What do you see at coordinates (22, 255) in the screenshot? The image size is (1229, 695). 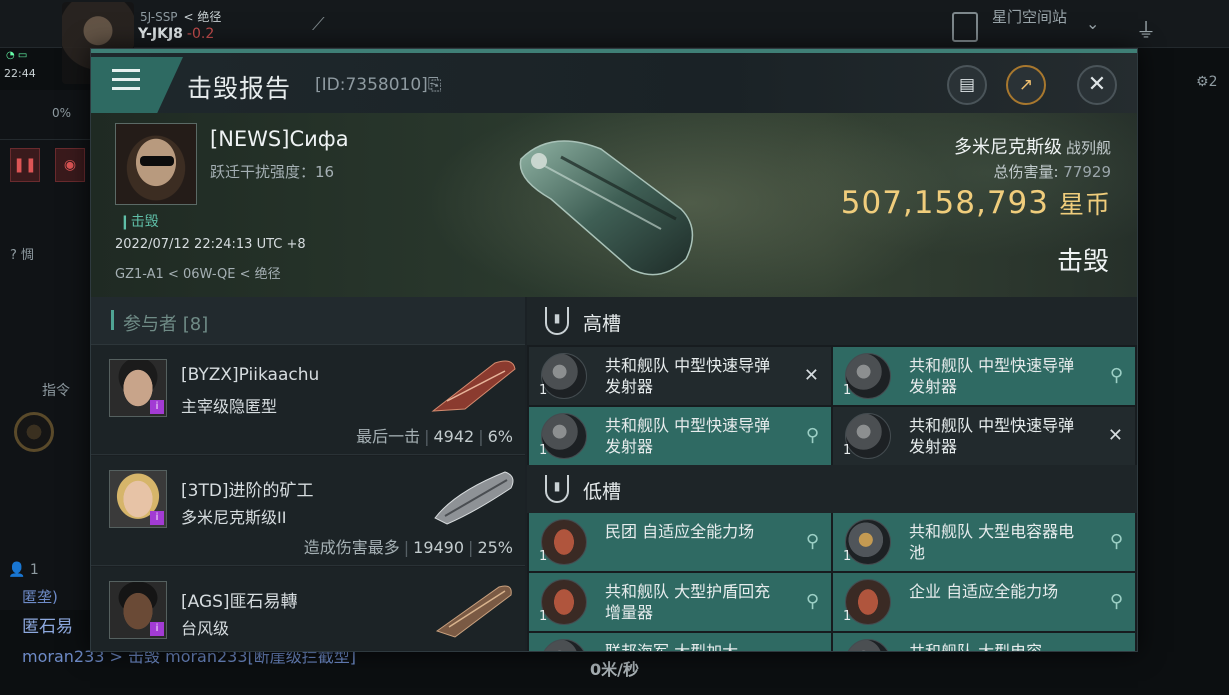 I see `hud-char-label: ? 惆` at bounding box center [22, 255].